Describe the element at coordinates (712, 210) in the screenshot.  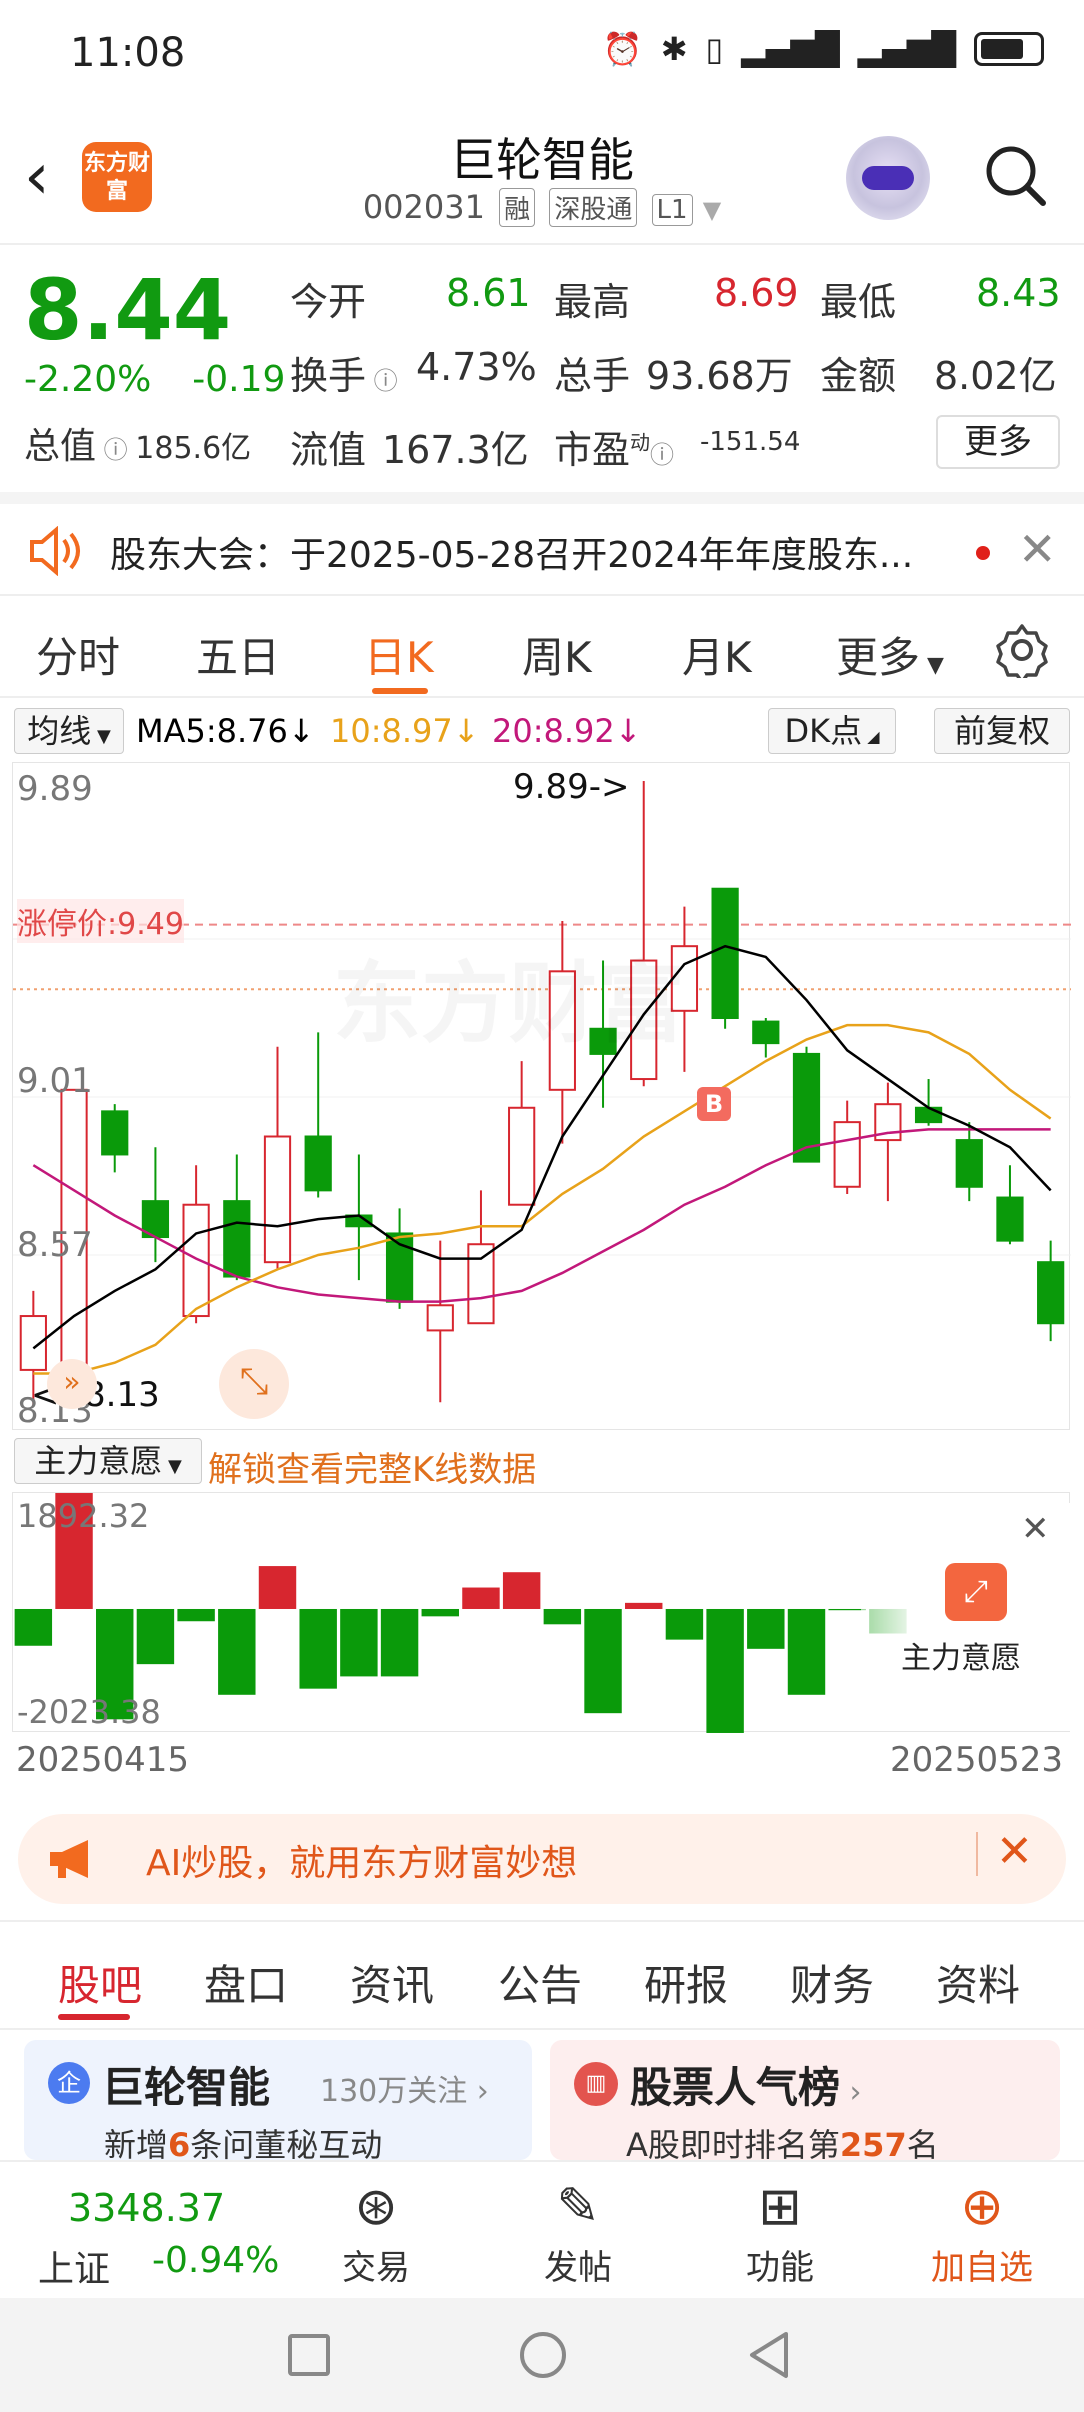
I see `dropdown-icon: ▼` at that location.